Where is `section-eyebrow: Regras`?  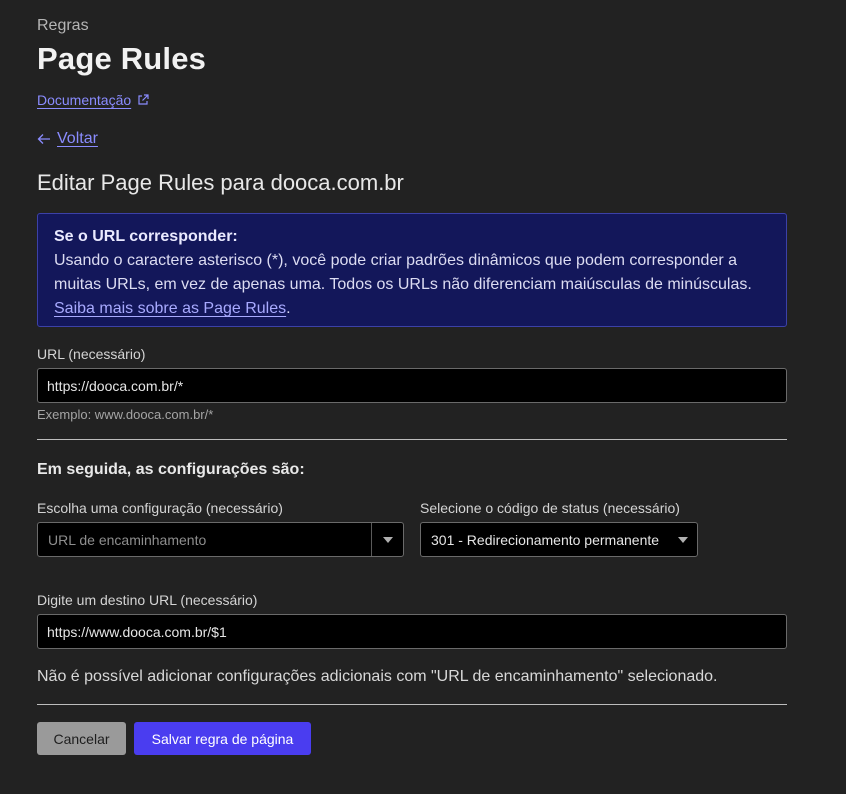
section-eyebrow: Regras is located at coordinates (63, 25).